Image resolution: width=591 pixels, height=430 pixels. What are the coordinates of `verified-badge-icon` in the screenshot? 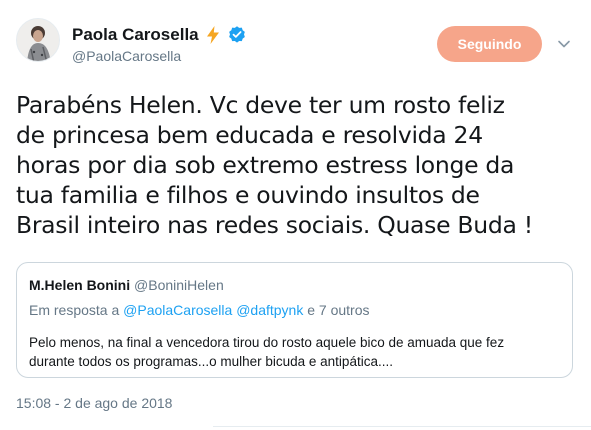 It's located at (236, 34).